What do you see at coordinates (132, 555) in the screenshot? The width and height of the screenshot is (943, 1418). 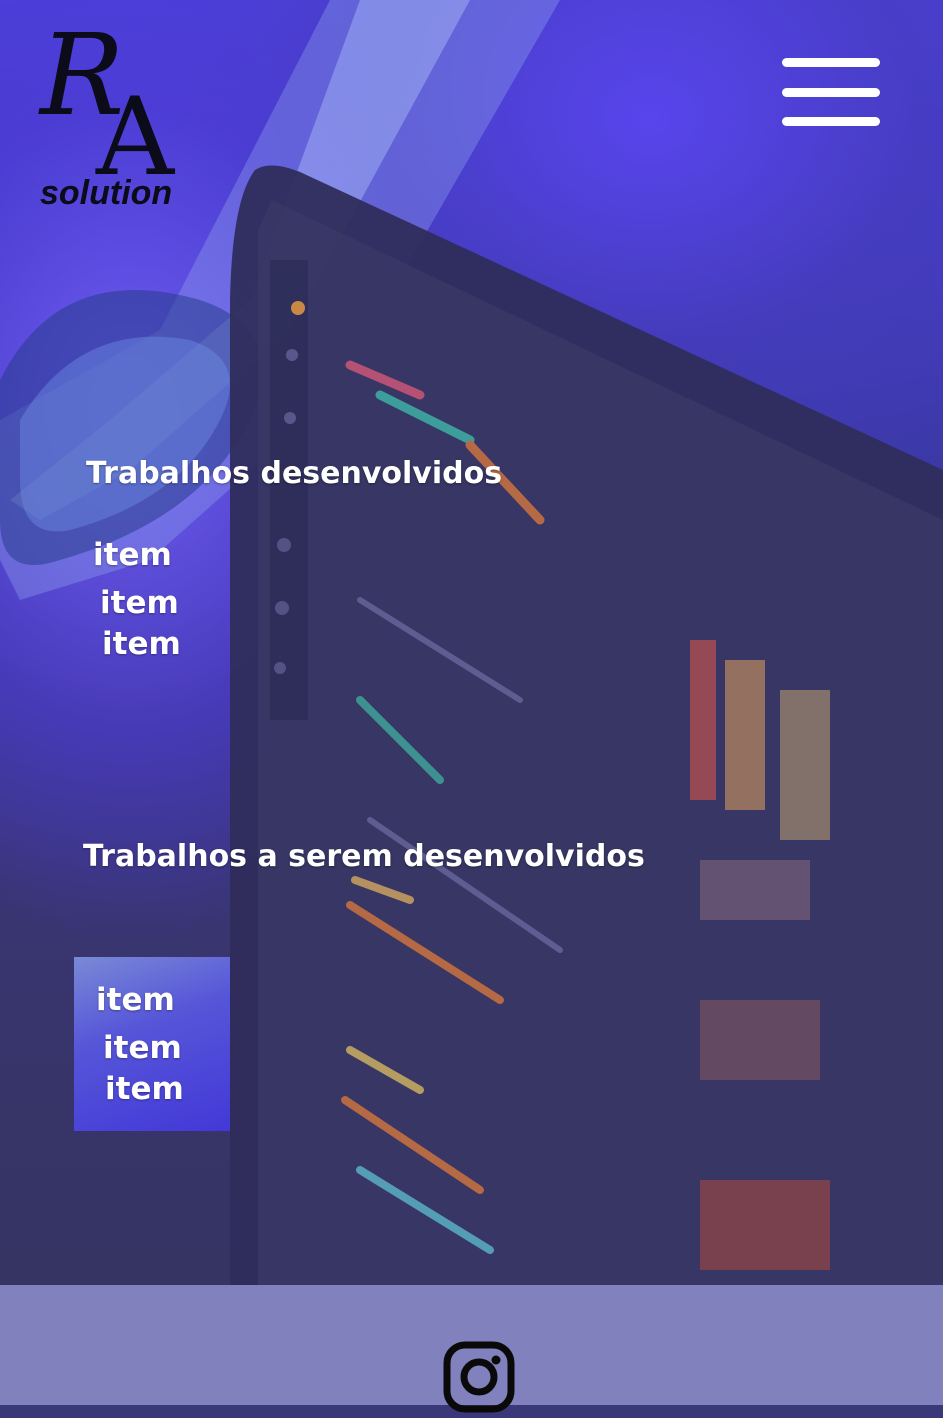 I see `developed-item-1: item` at bounding box center [132, 555].